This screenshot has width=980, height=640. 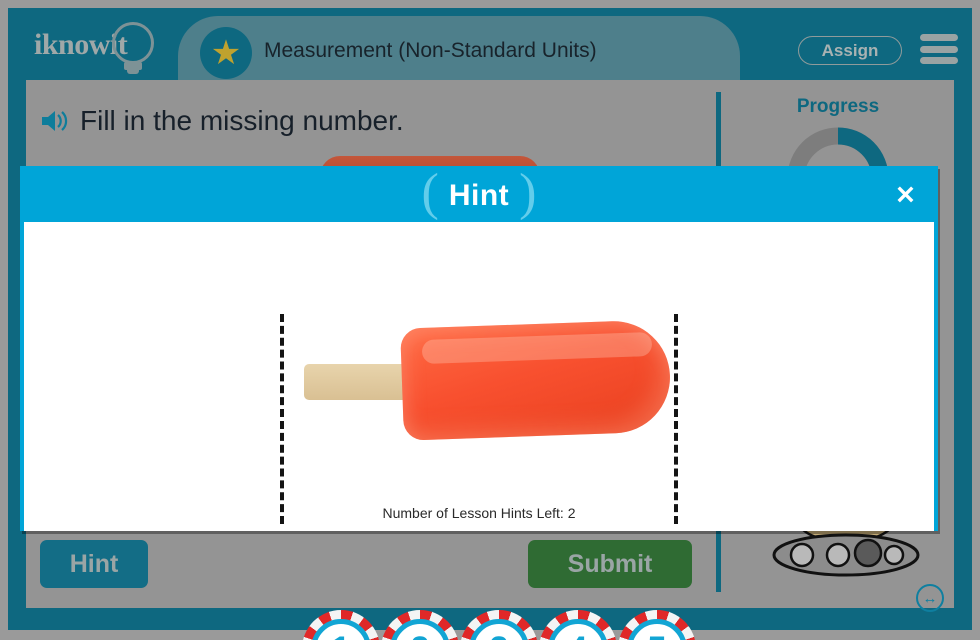 I want to click on measurement-token: 5, so click(x=657, y=625).